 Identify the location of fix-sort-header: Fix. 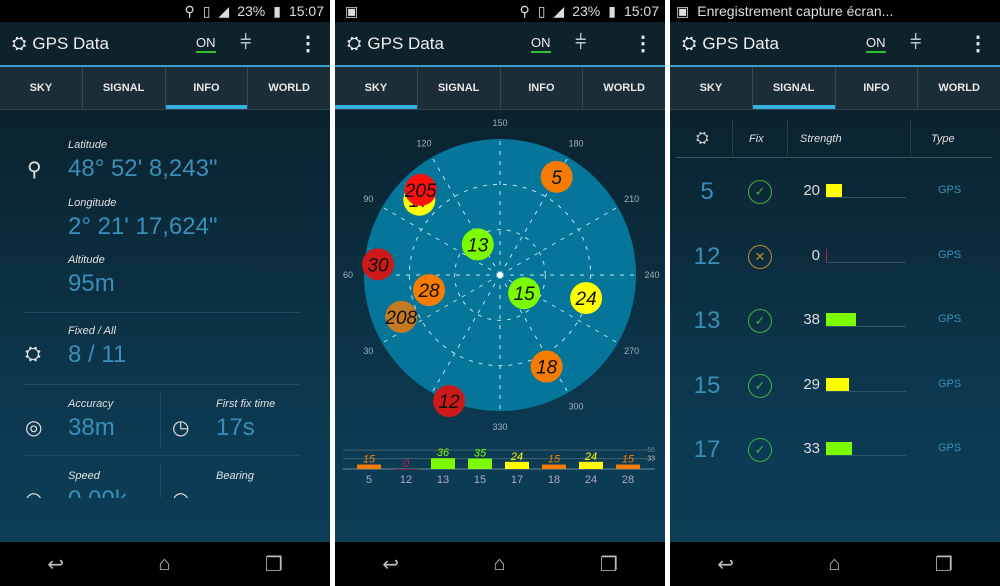
(760, 139).